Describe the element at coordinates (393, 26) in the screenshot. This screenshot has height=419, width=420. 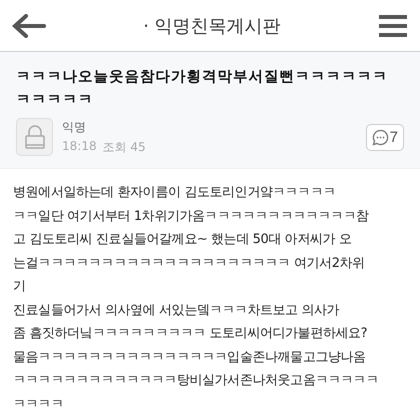
I see `menu-icon` at that location.